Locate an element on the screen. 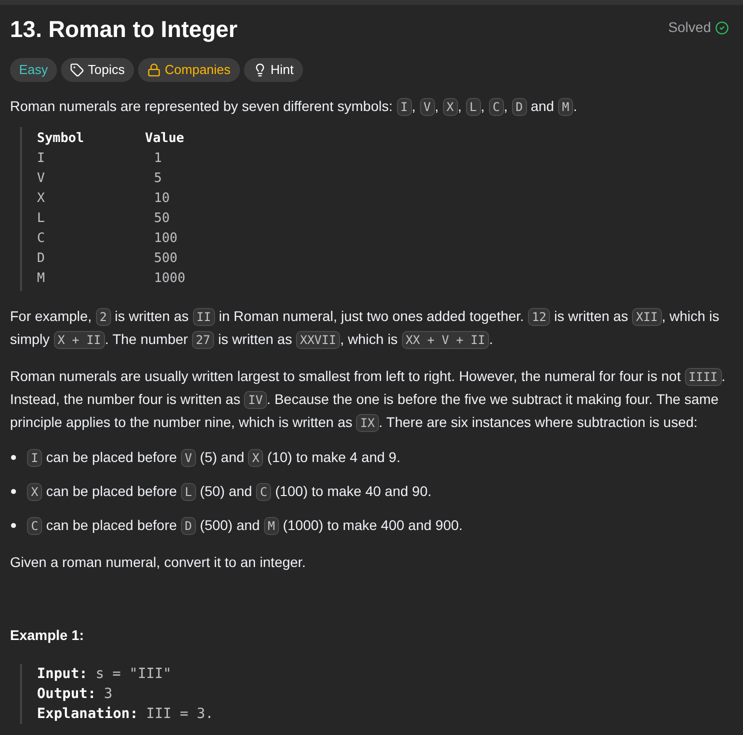  status-label: Solved is located at coordinates (689, 27).